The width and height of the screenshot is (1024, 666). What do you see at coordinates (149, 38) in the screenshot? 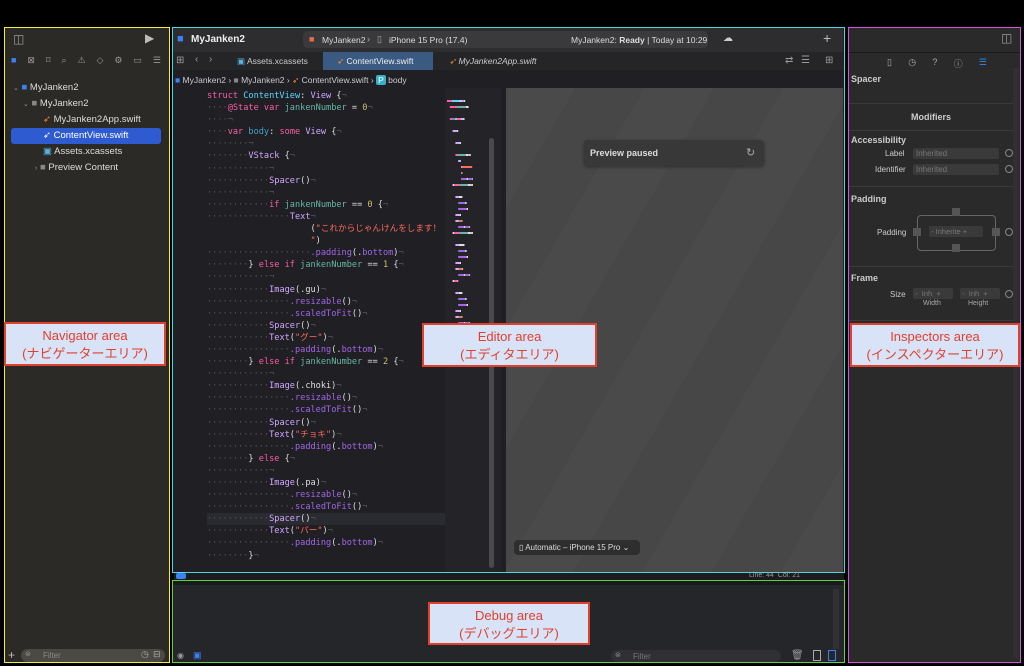
I see `run-button-icon: ▶` at bounding box center [149, 38].